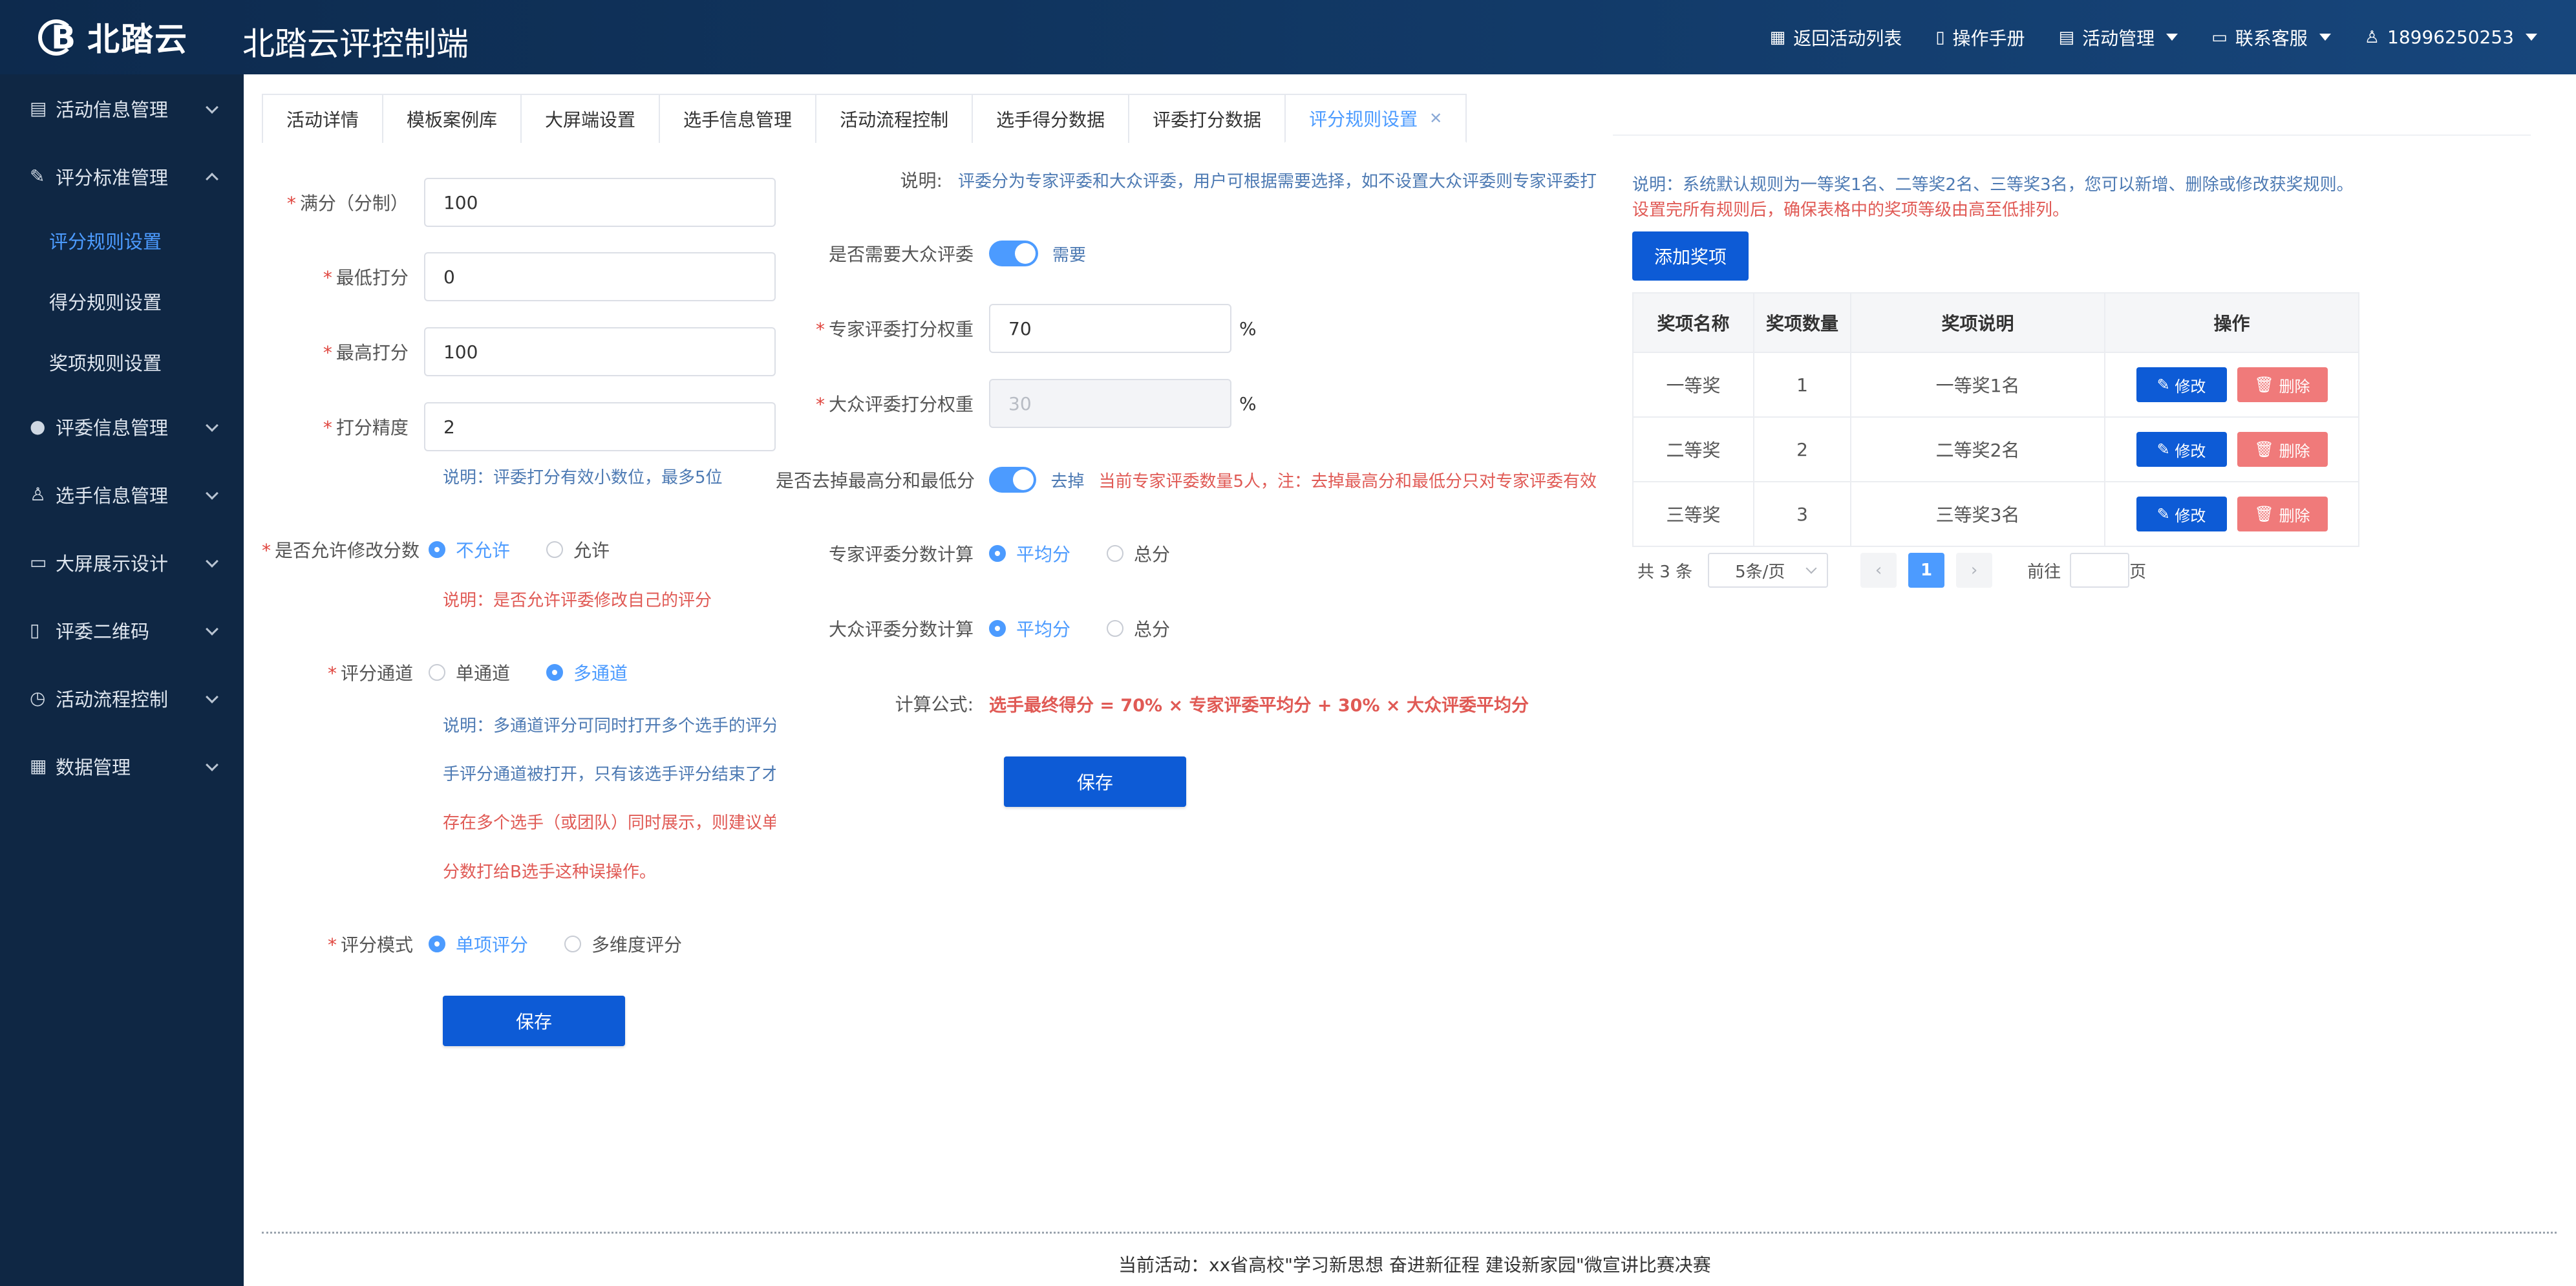  I want to click on description-label: 说明:, so click(921, 181).